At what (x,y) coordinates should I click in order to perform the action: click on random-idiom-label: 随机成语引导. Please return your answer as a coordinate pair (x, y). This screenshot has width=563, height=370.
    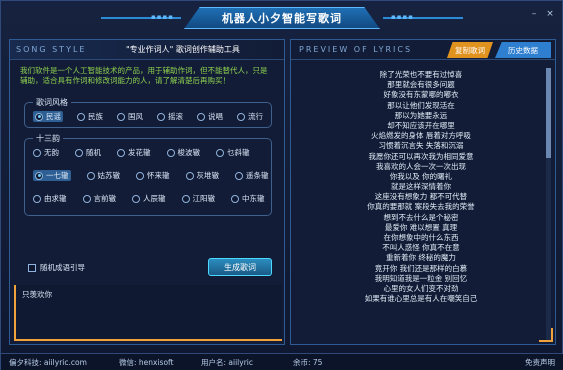
    Looking at the image, I should click on (62, 267).